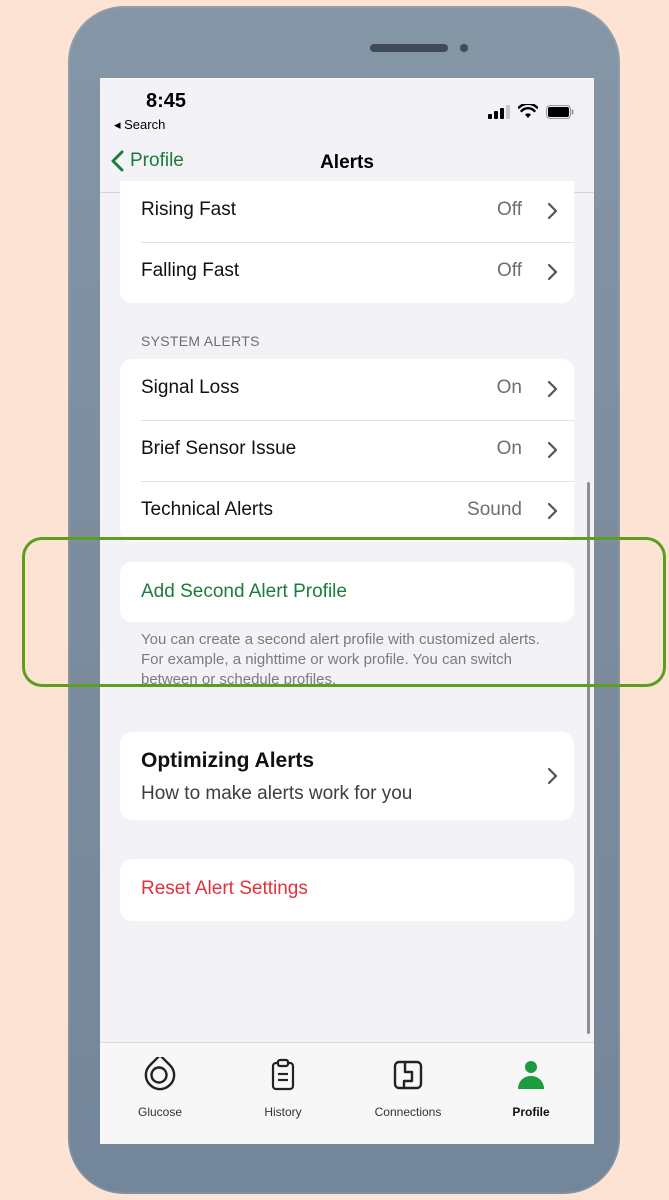 This screenshot has height=1200, width=669. Describe the element at coordinates (219, 448) in the screenshot. I see `row-label: Brief Sensor Issue` at that location.